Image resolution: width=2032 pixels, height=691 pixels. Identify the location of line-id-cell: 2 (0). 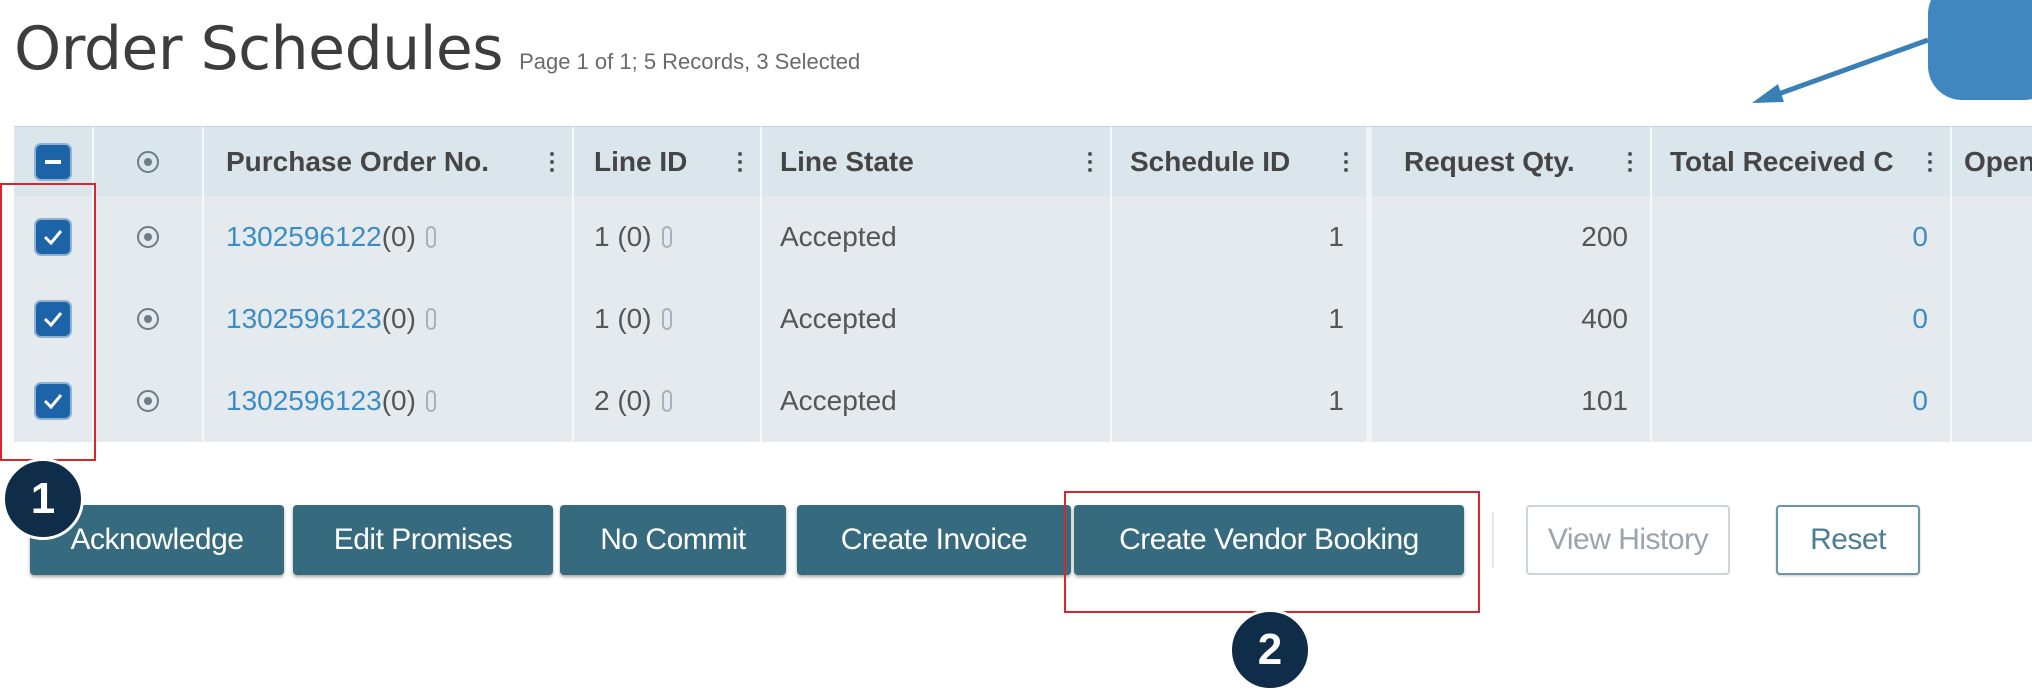
(668, 401).